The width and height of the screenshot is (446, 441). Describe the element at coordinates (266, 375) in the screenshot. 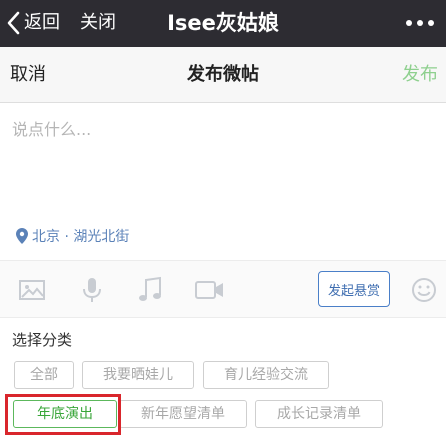

I see `category-tag-parenting: 育儿经验交流` at that location.